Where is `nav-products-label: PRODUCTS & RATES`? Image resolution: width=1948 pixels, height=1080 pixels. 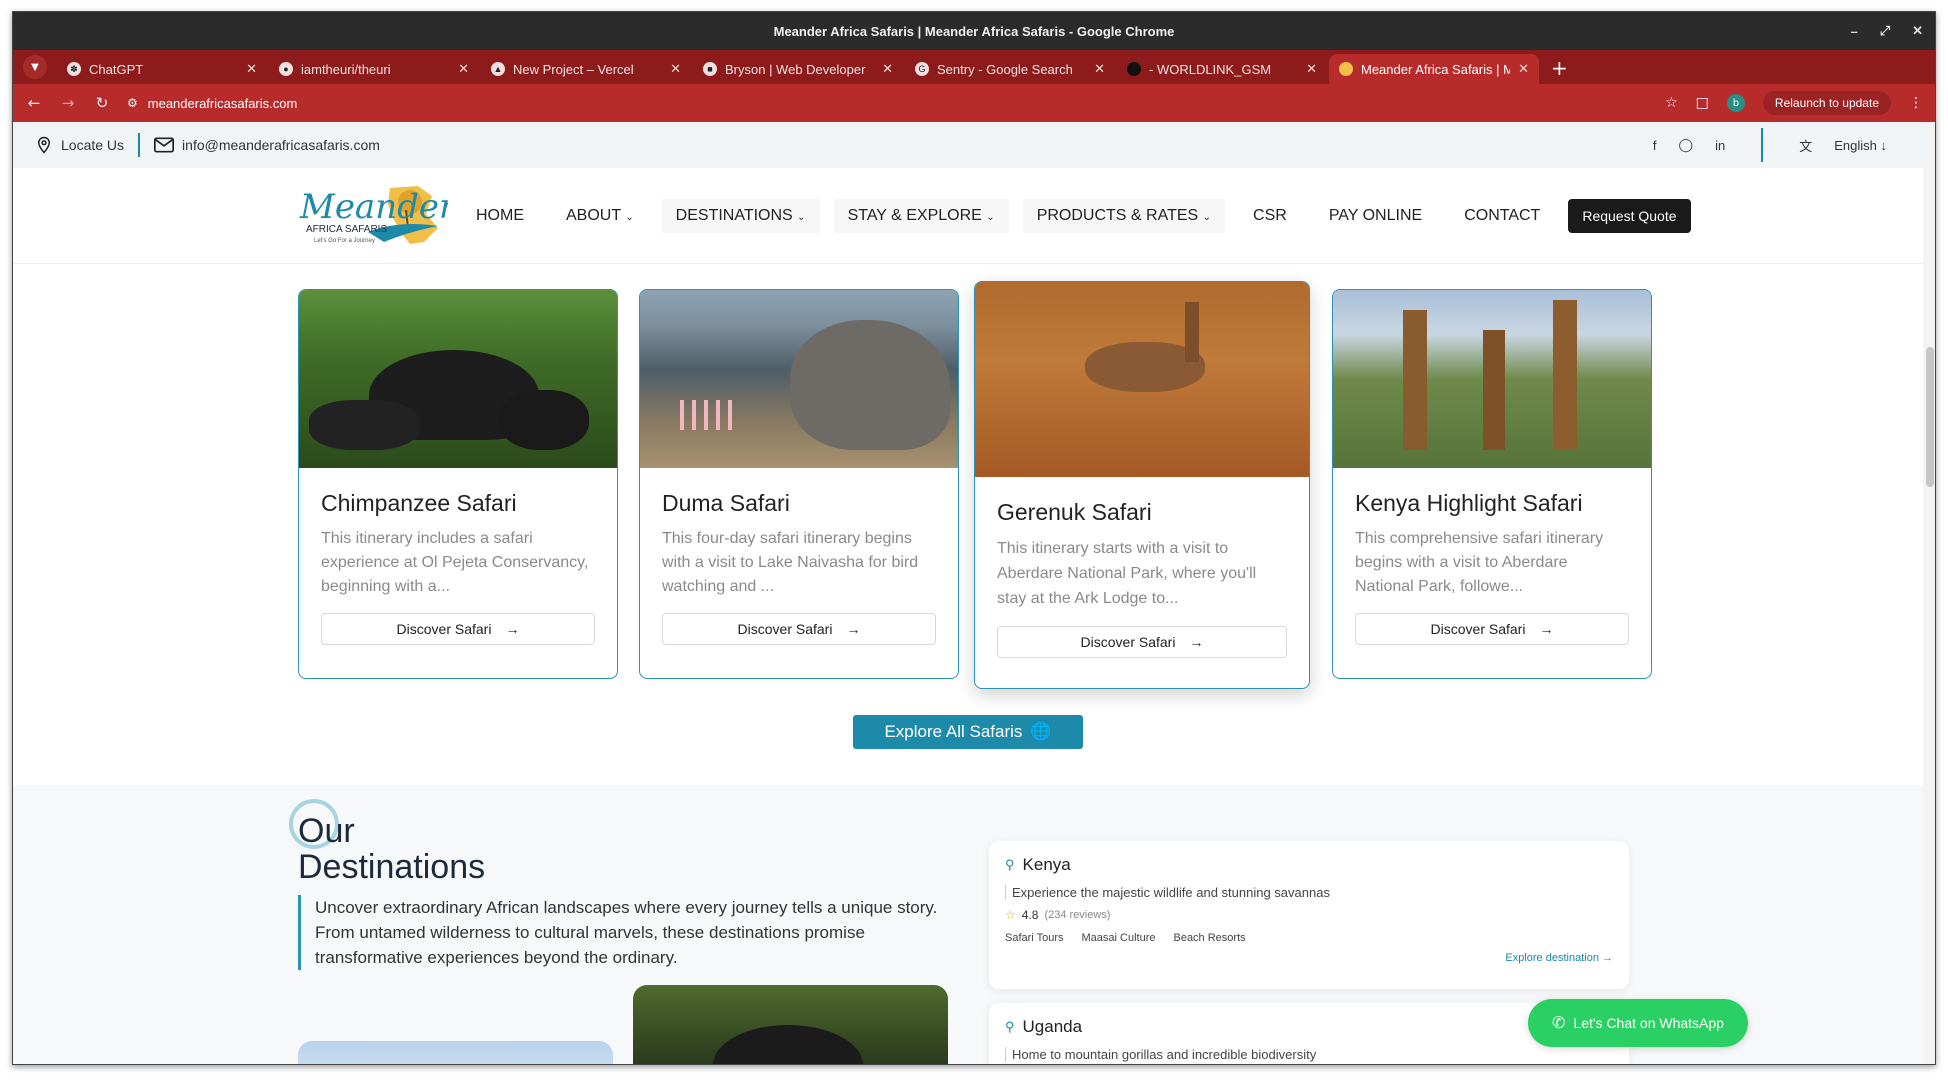 nav-products-label: PRODUCTS & RATES is located at coordinates (1117, 215).